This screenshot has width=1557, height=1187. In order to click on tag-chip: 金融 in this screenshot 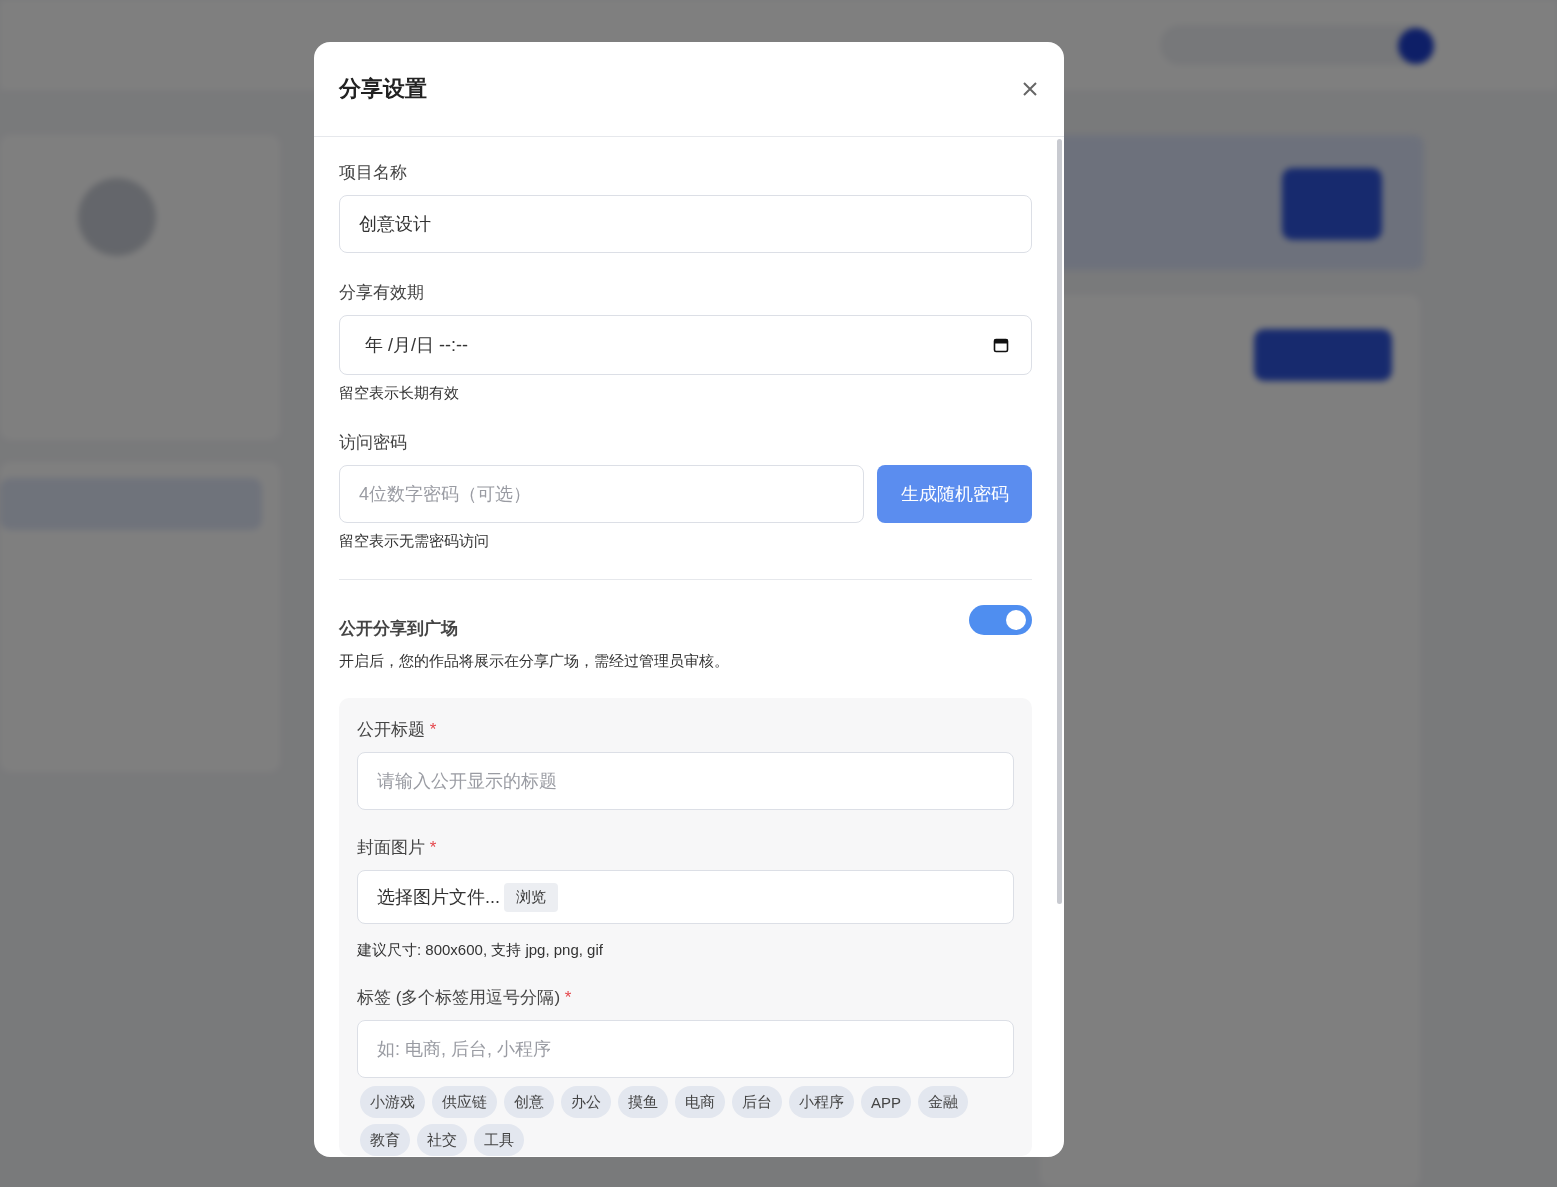, I will do `click(943, 1102)`.